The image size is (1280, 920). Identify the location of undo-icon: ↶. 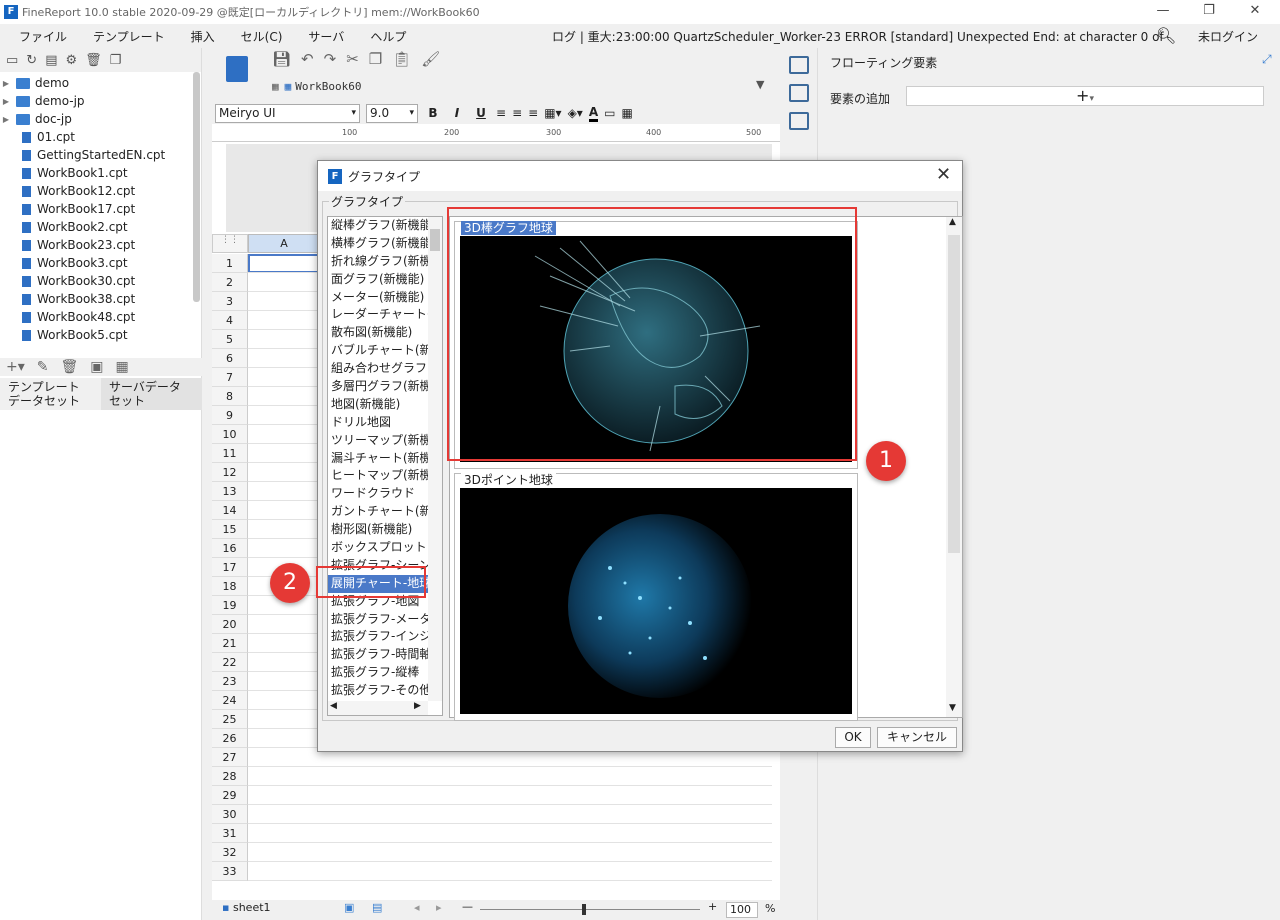
(307, 59).